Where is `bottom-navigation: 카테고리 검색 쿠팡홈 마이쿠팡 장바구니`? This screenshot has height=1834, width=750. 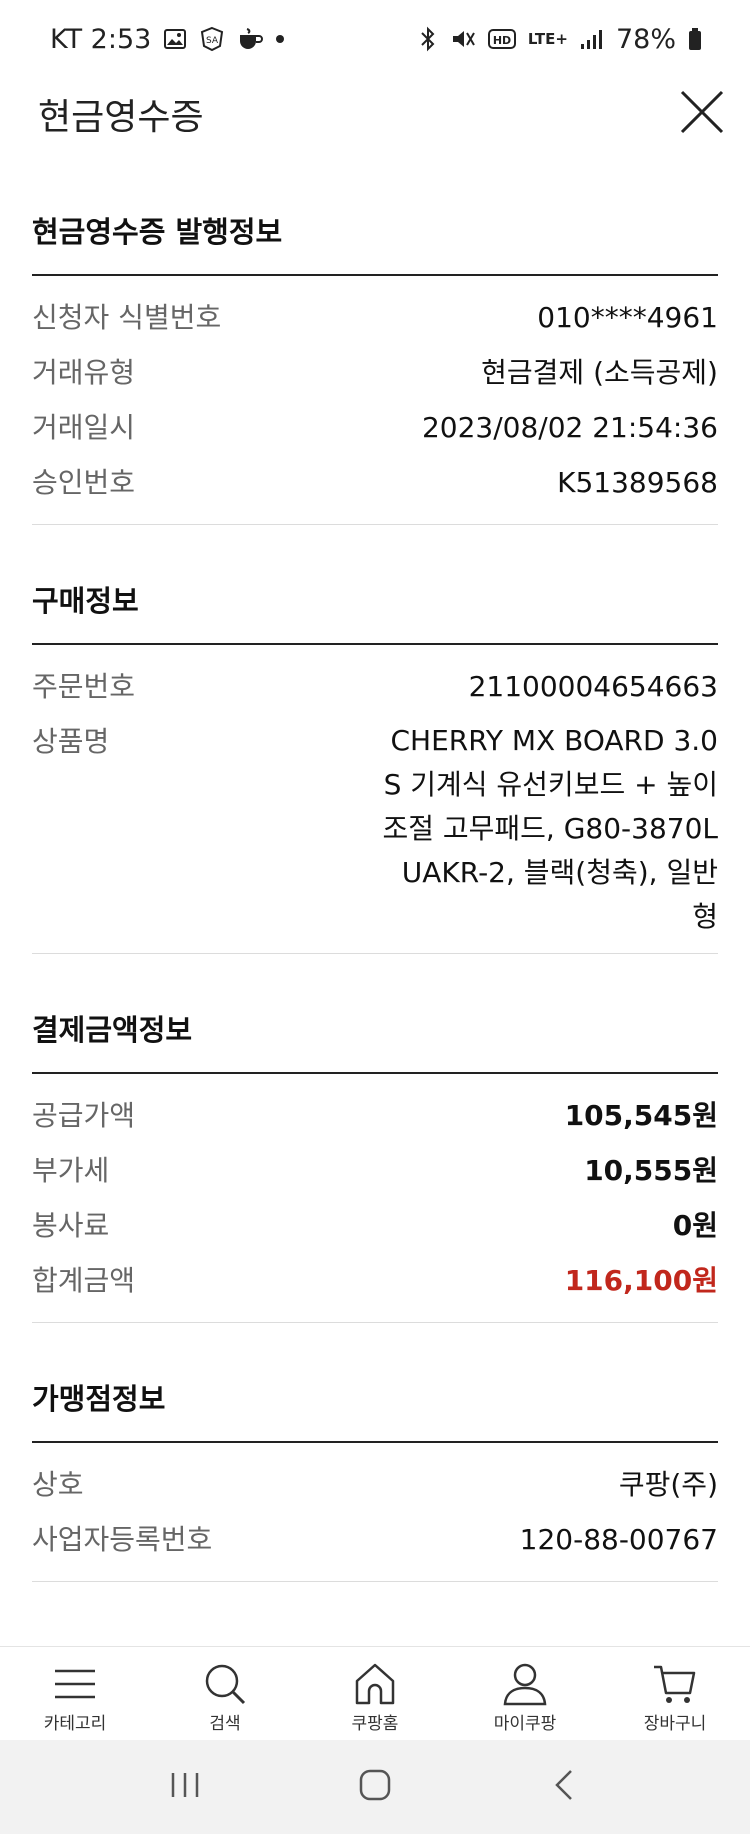
bottom-navigation: 카테고리 검색 쿠팡홈 마이쿠팡 장바구니 is located at coordinates (375, 1693).